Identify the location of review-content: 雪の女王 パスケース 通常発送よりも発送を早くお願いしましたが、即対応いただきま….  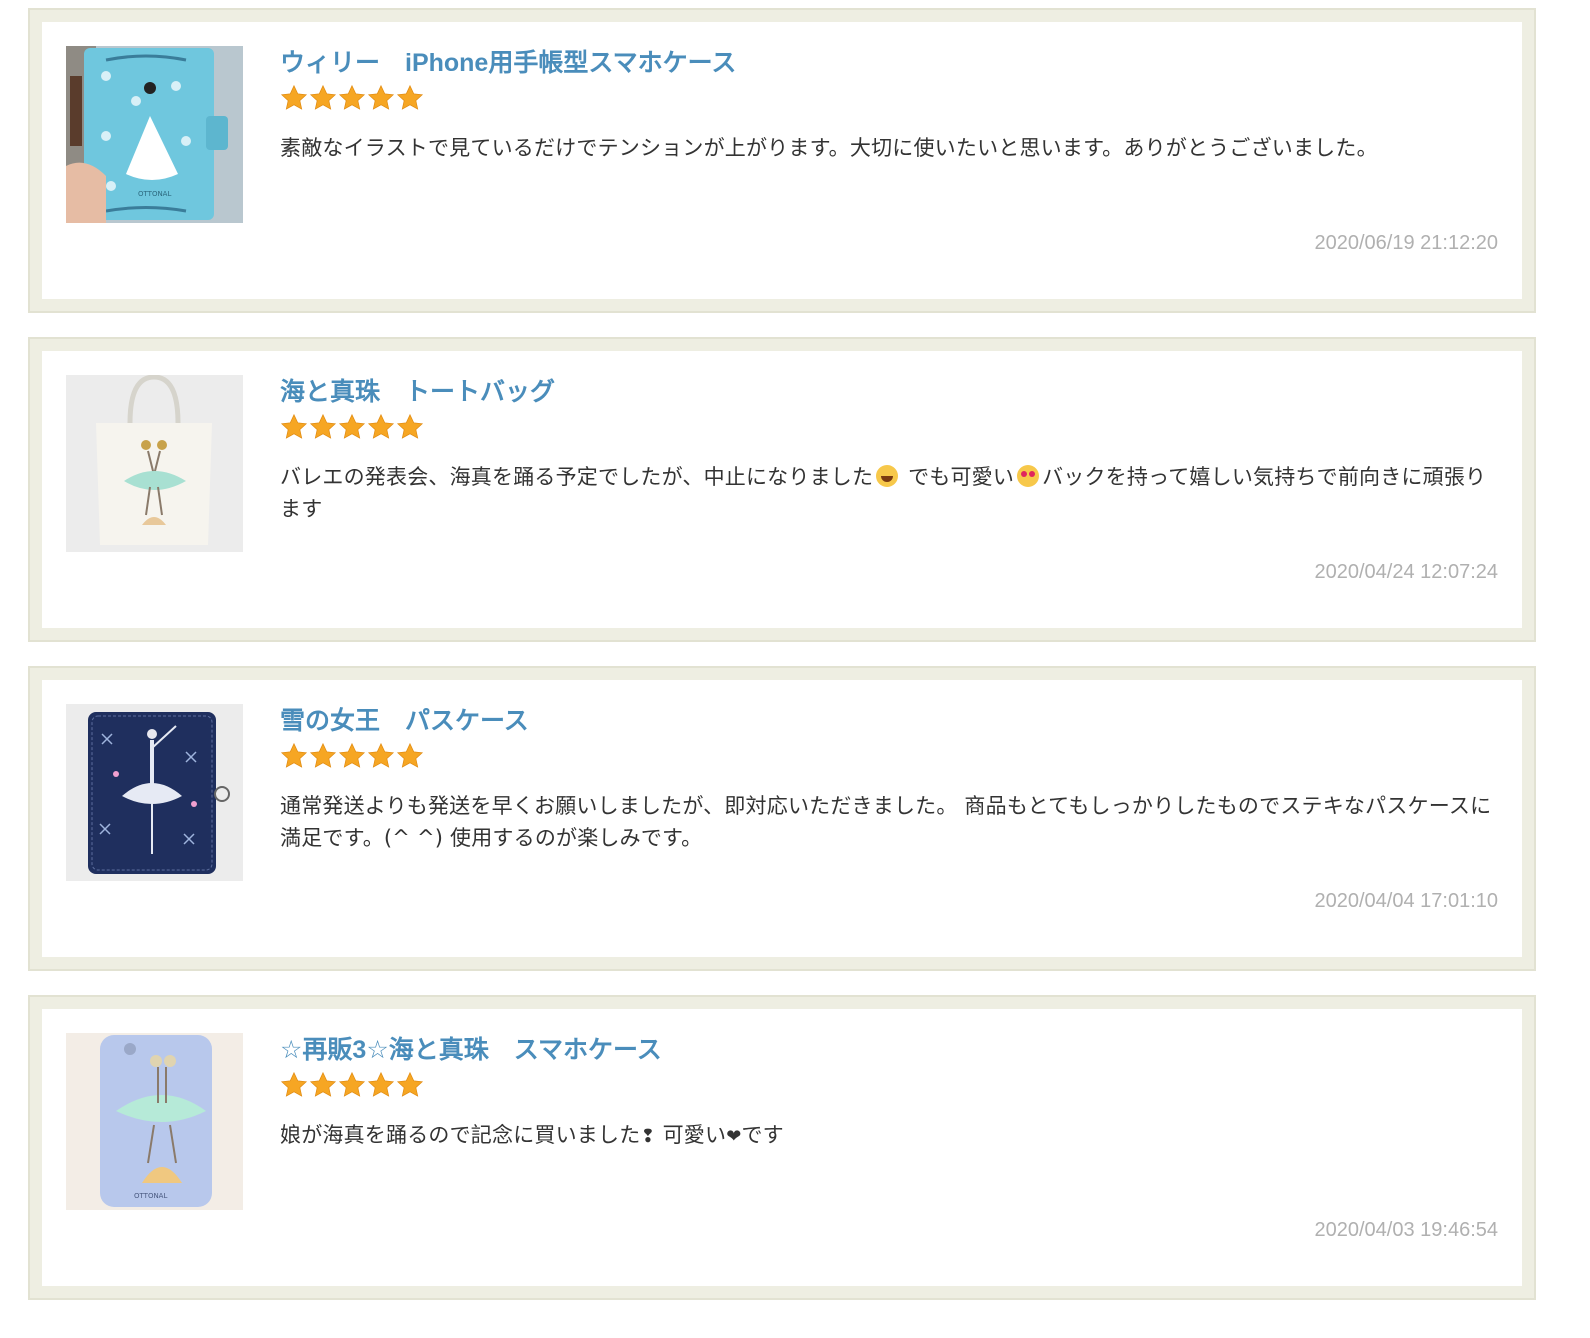
(889, 779).